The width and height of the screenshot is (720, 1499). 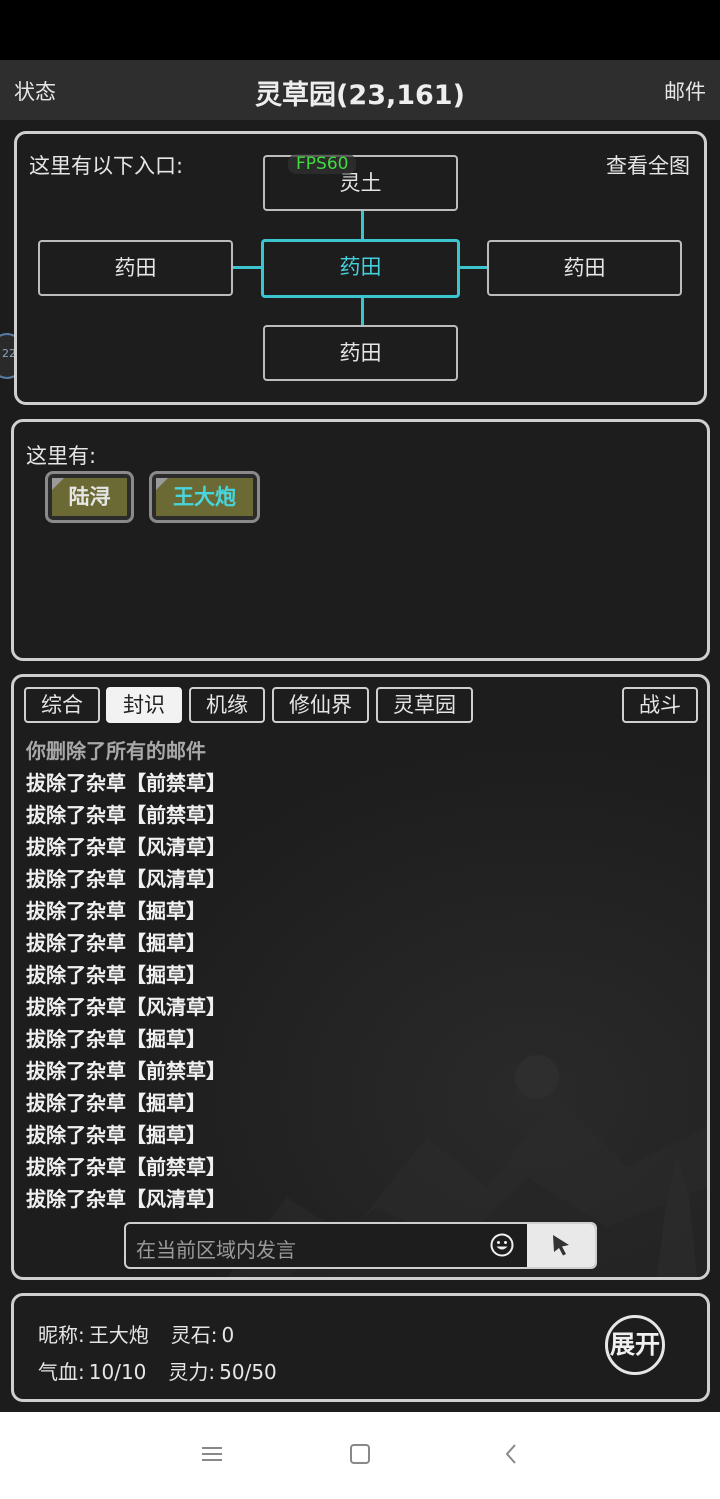 What do you see at coordinates (512, 1454) in the screenshot?
I see `back-chevron-icon` at bounding box center [512, 1454].